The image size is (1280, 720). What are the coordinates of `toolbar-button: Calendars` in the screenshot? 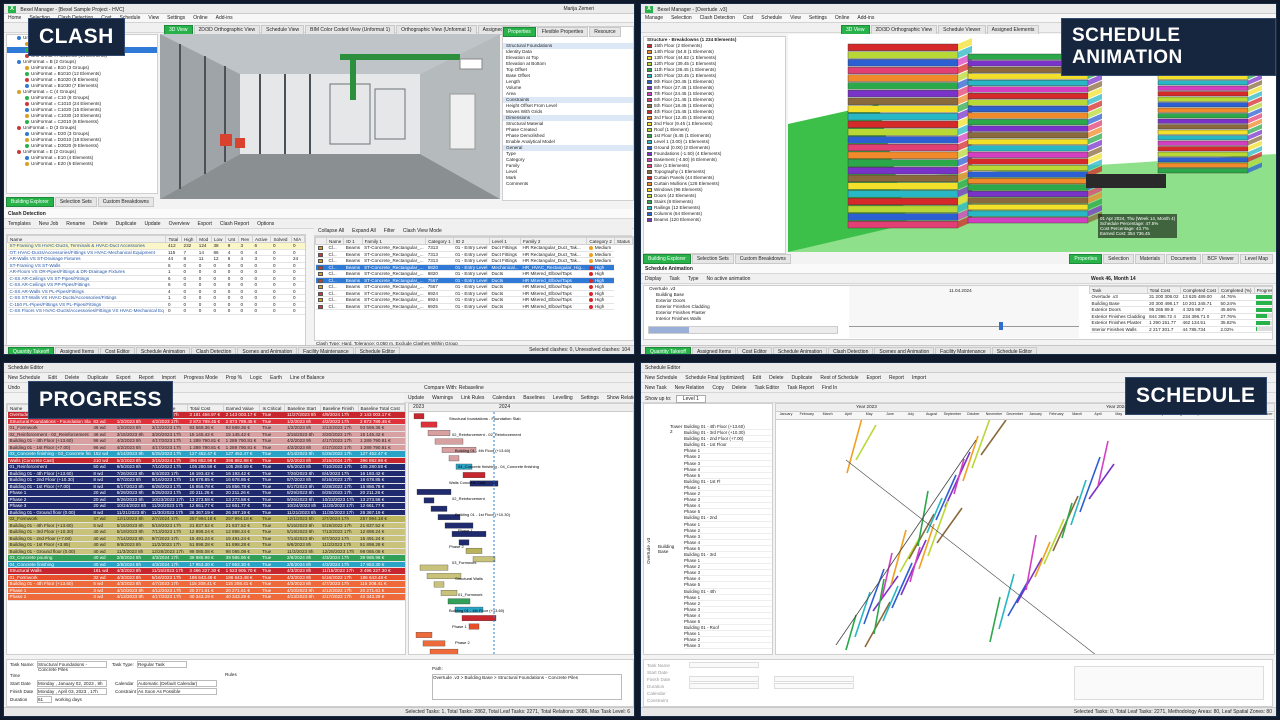 It's located at (503, 398).